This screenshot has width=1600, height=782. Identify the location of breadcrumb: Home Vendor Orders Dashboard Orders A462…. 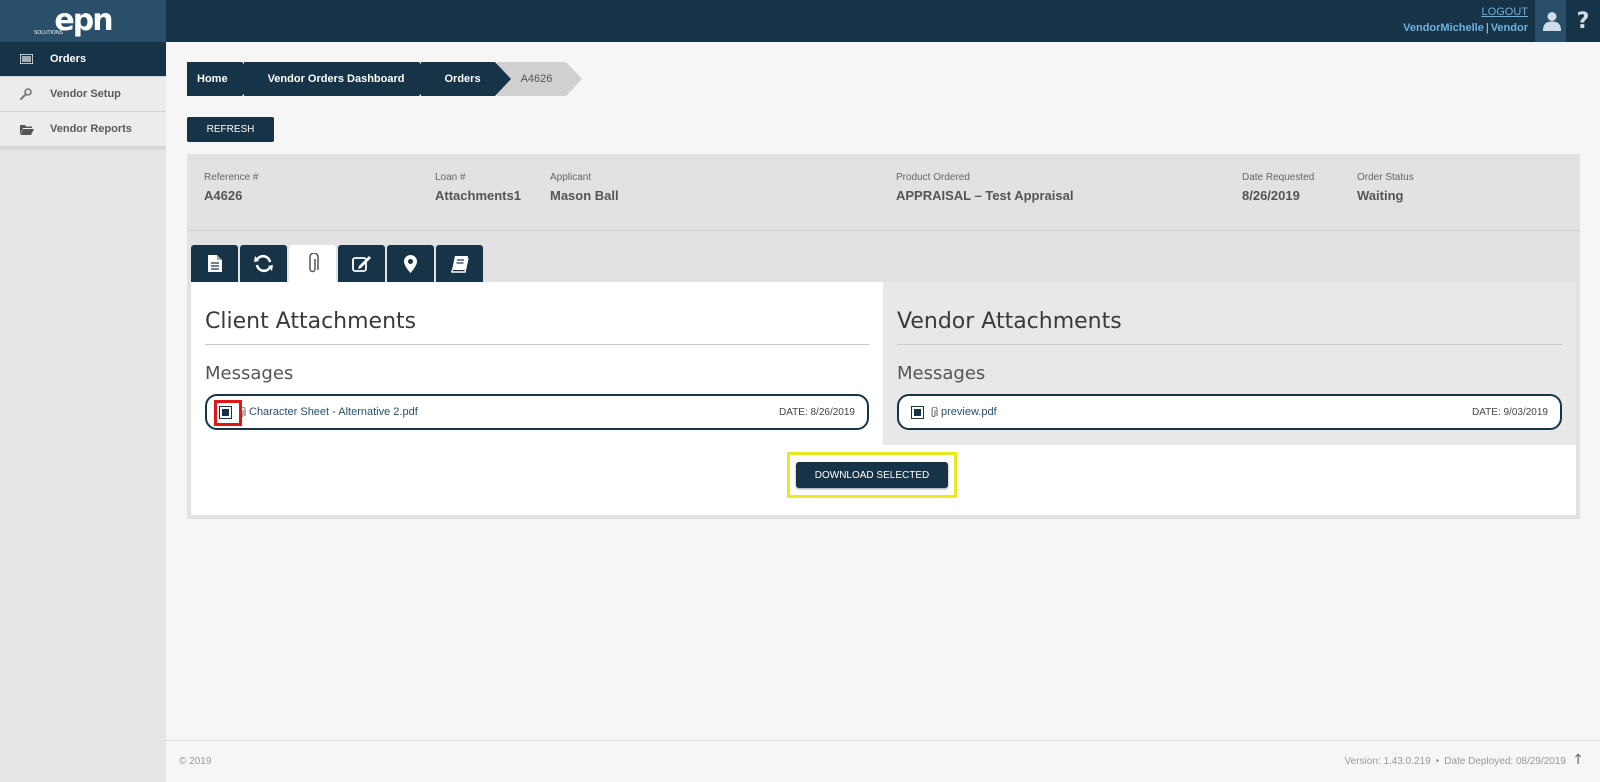
(385, 79).